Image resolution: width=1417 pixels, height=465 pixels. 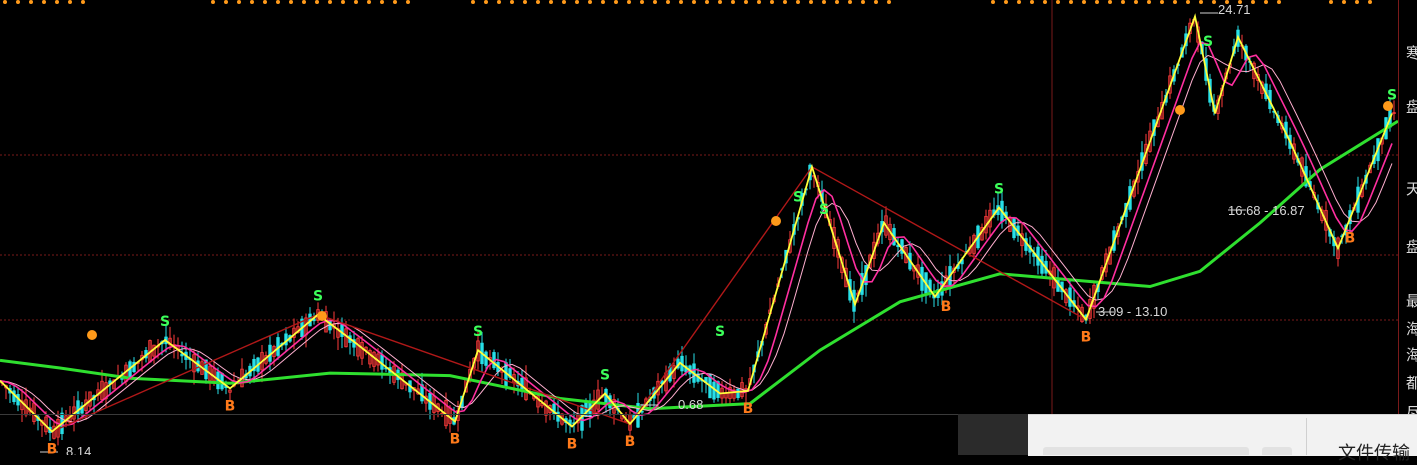 What do you see at coordinates (1132, 311) in the screenshot?
I see `price-annotation: 3.09 - 13.10` at bounding box center [1132, 311].